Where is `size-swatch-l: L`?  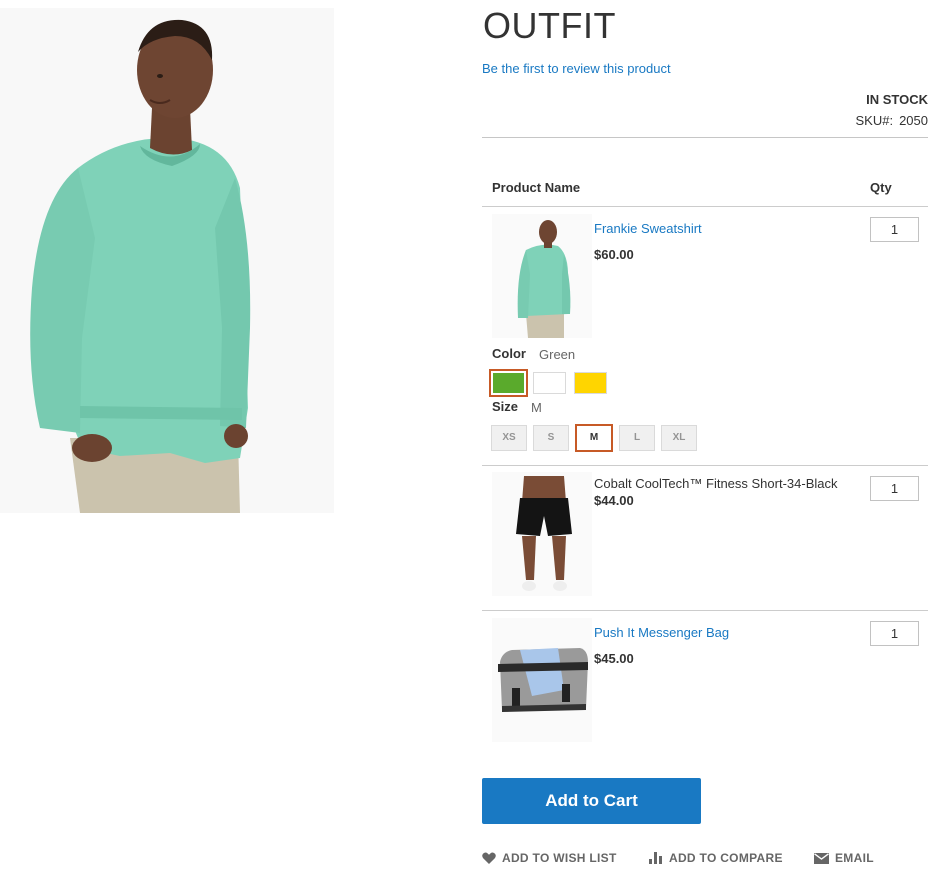 size-swatch-l: L is located at coordinates (637, 438).